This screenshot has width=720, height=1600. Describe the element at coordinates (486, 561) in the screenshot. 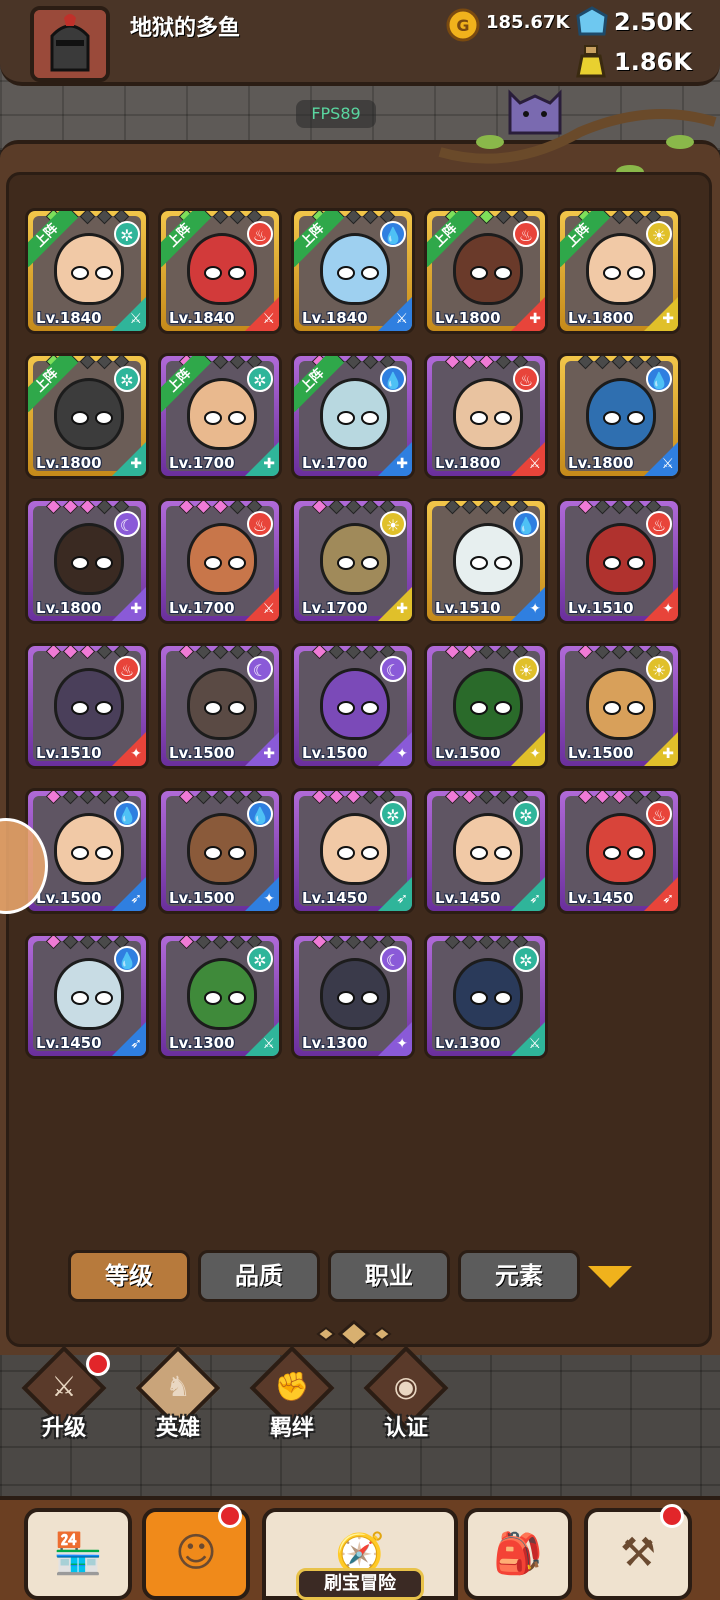

I see `hero-card: 💧 ✦ Lv.1510` at that location.